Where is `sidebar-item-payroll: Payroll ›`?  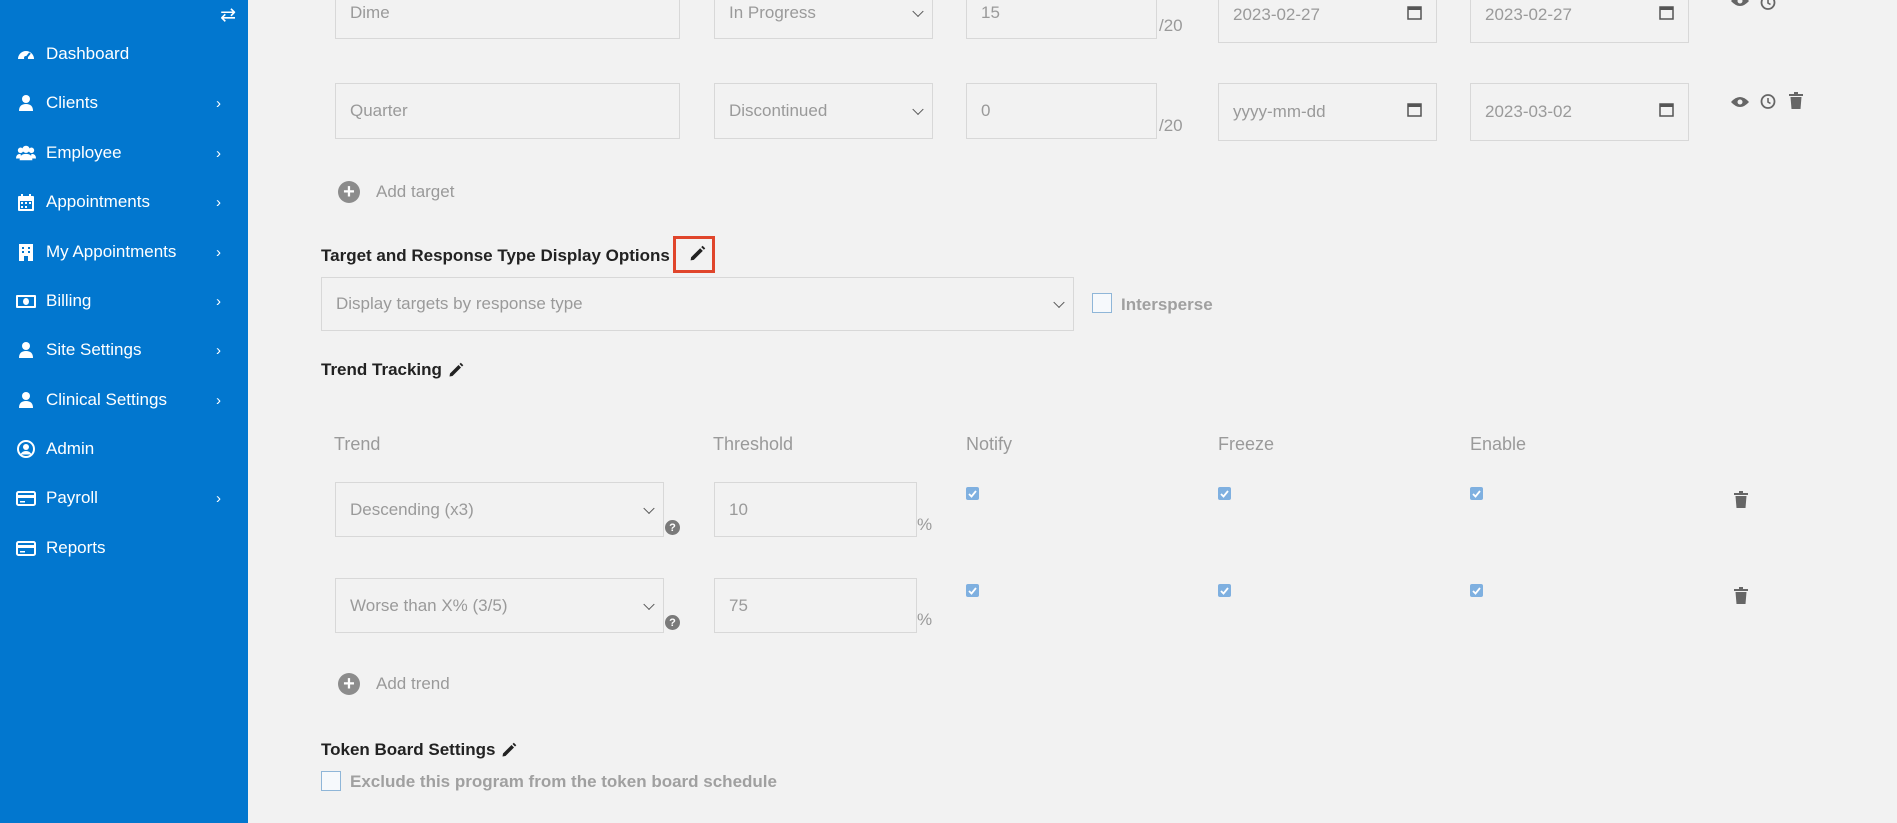 sidebar-item-payroll: Payroll › is located at coordinates (124, 498).